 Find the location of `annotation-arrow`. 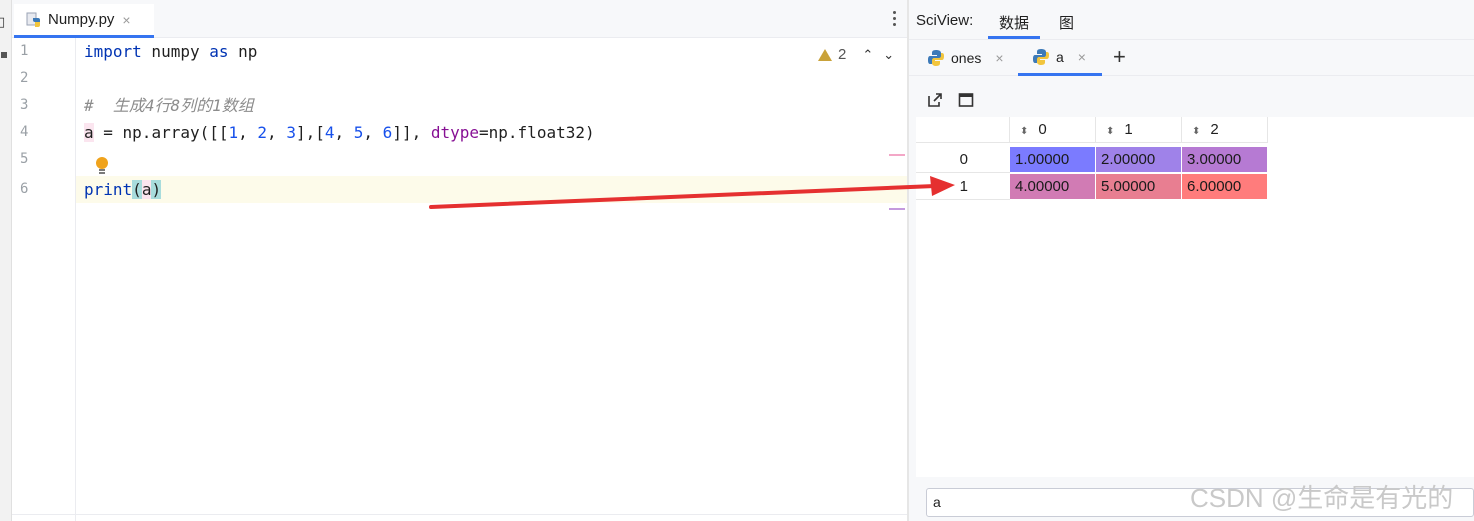

annotation-arrow is located at coordinates (692, 192).